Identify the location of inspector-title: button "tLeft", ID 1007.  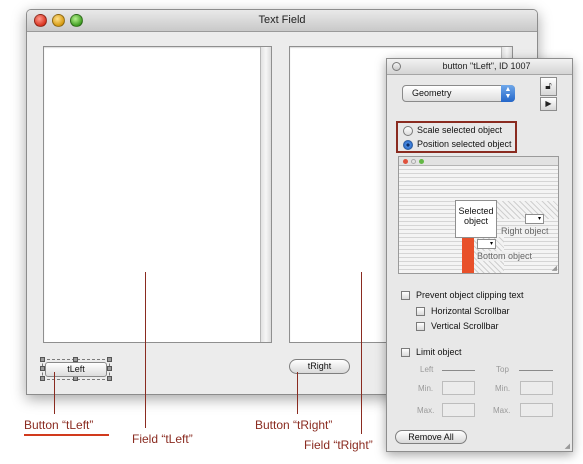
(486, 66).